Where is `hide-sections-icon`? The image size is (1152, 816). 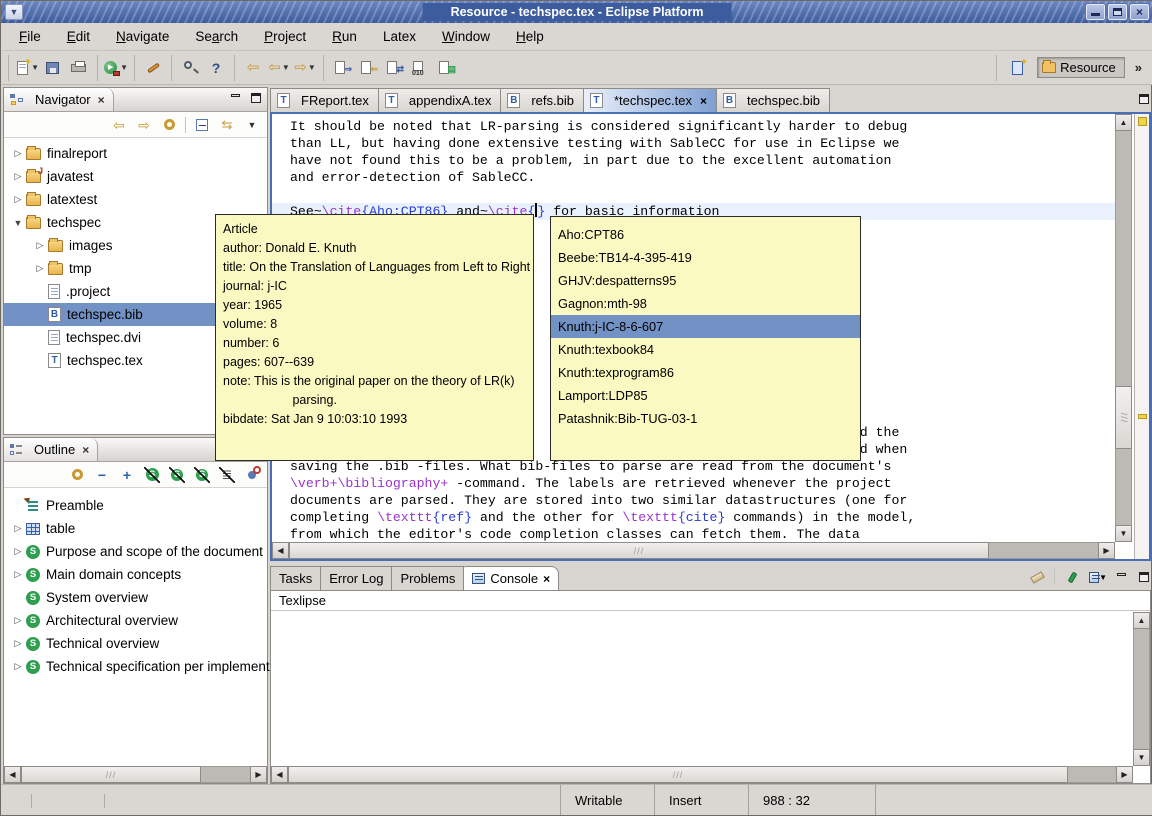
hide-sections-icon is located at coordinates (152, 475).